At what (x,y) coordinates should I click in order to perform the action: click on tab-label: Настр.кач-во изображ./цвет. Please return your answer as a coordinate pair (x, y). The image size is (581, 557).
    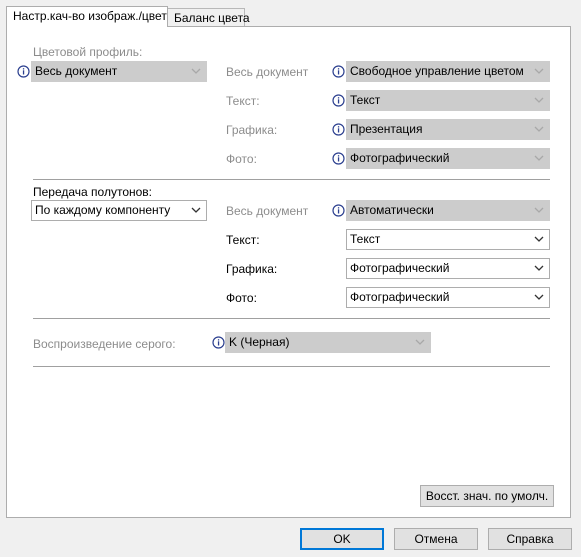
    Looking at the image, I should click on (90, 16).